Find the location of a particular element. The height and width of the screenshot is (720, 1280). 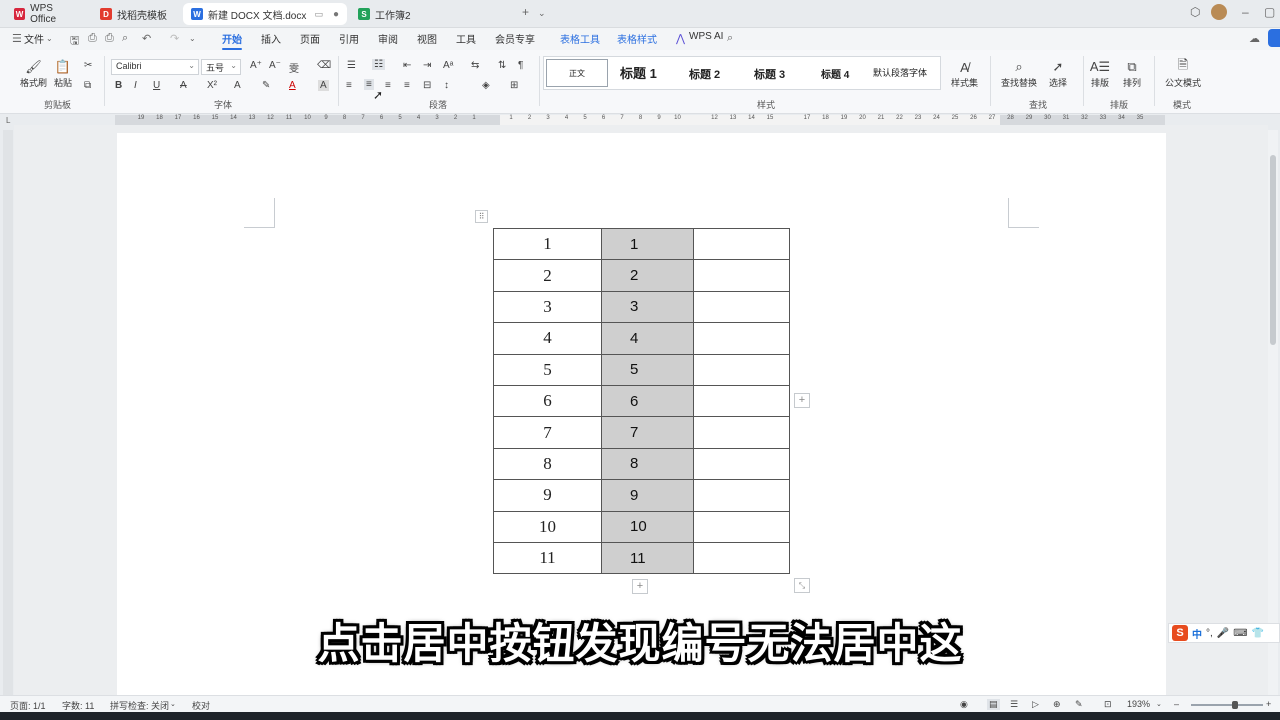

hamburger-icon: ☰ is located at coordinates (17, 38).